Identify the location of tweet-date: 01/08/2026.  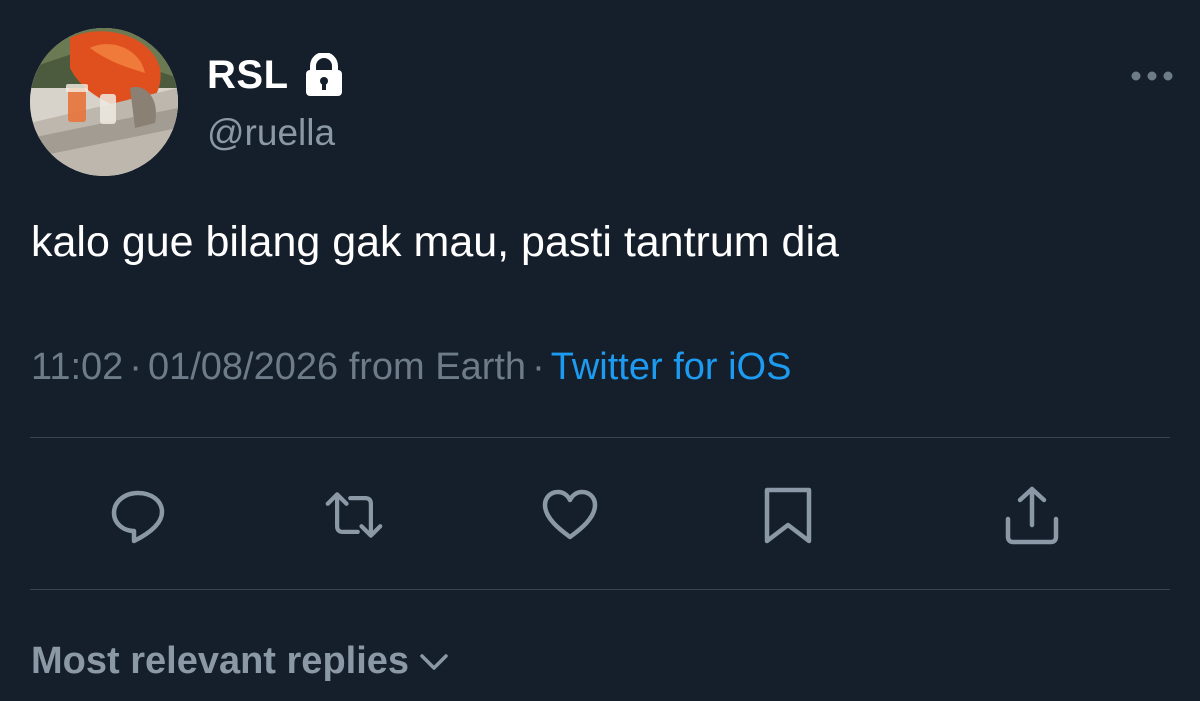
(243, 367).